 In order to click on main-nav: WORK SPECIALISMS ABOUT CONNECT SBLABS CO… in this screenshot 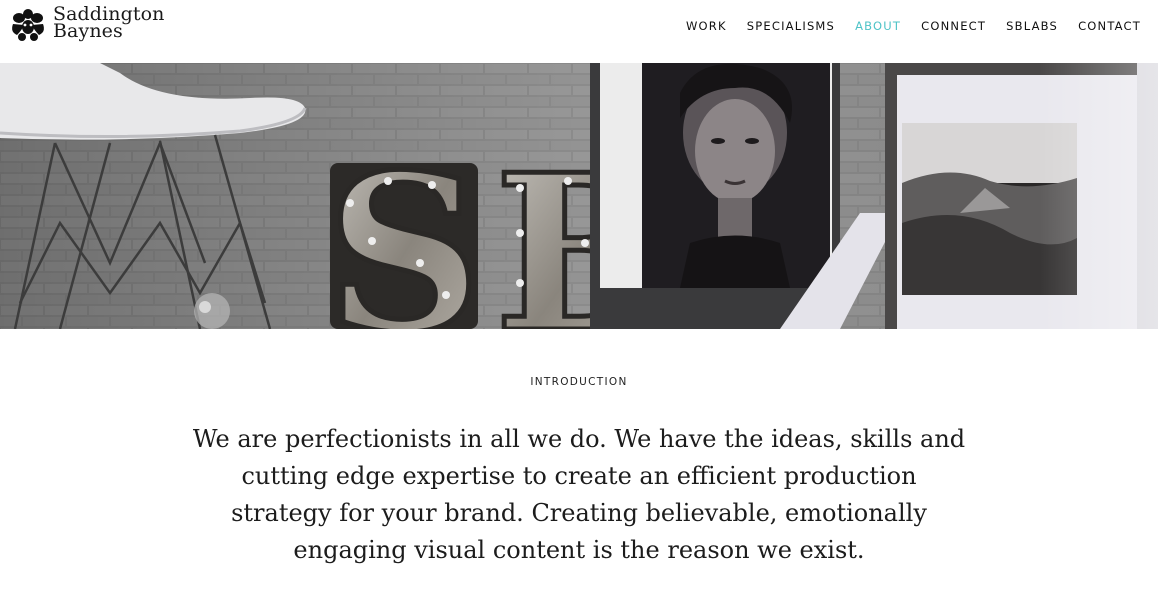, I will do `click(903, 26)`.